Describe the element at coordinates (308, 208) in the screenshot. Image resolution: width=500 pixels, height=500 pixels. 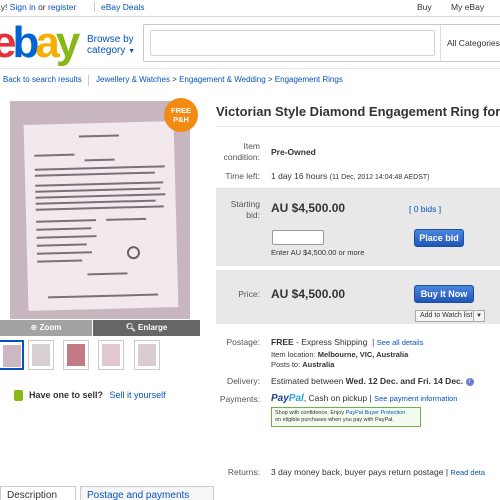
I see `starting-bid-value: AU $4,500.00` at that location.